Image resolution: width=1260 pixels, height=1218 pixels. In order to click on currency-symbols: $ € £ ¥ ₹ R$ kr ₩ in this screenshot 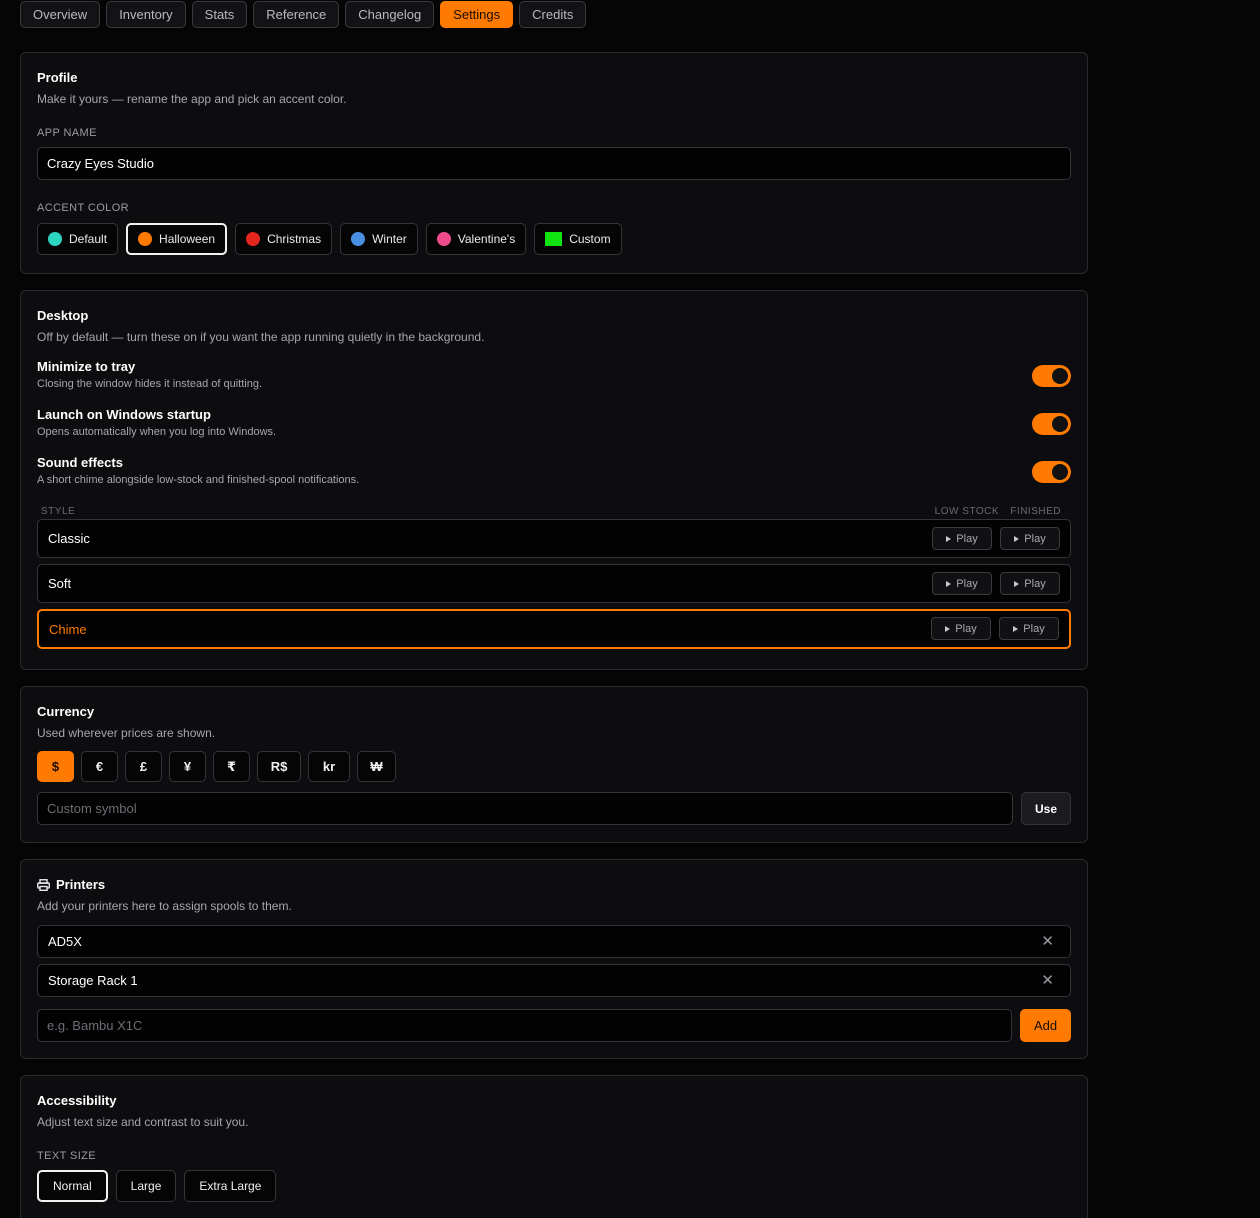, I will do `click(554, 766)`.